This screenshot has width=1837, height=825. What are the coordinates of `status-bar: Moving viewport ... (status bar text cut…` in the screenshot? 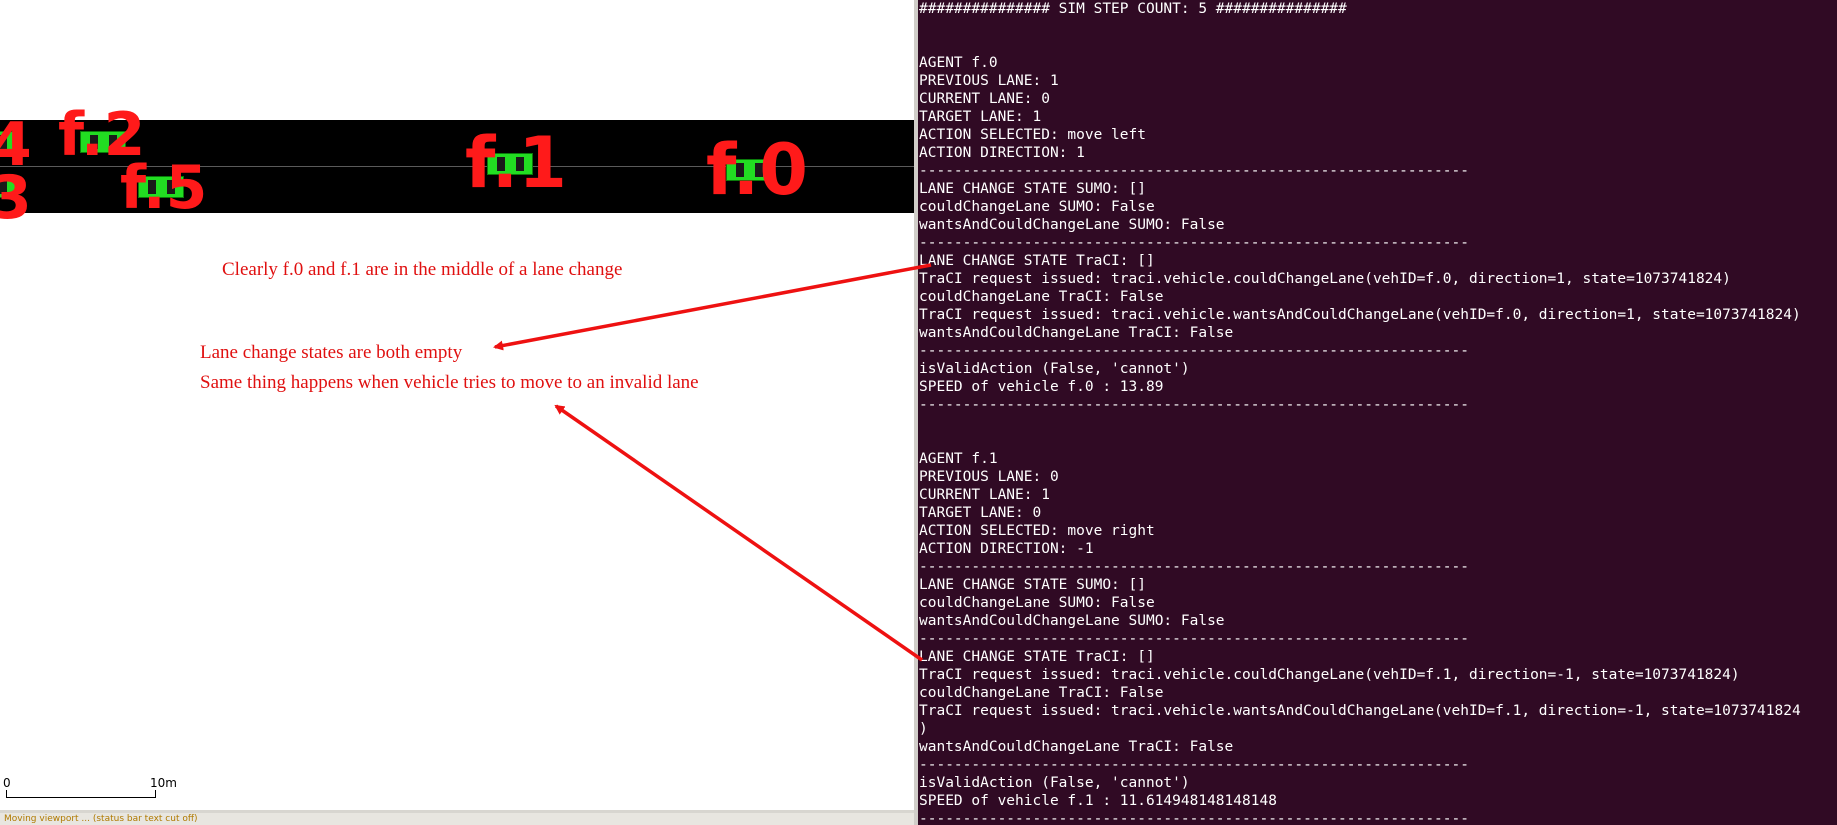 It's located at (457, 817).